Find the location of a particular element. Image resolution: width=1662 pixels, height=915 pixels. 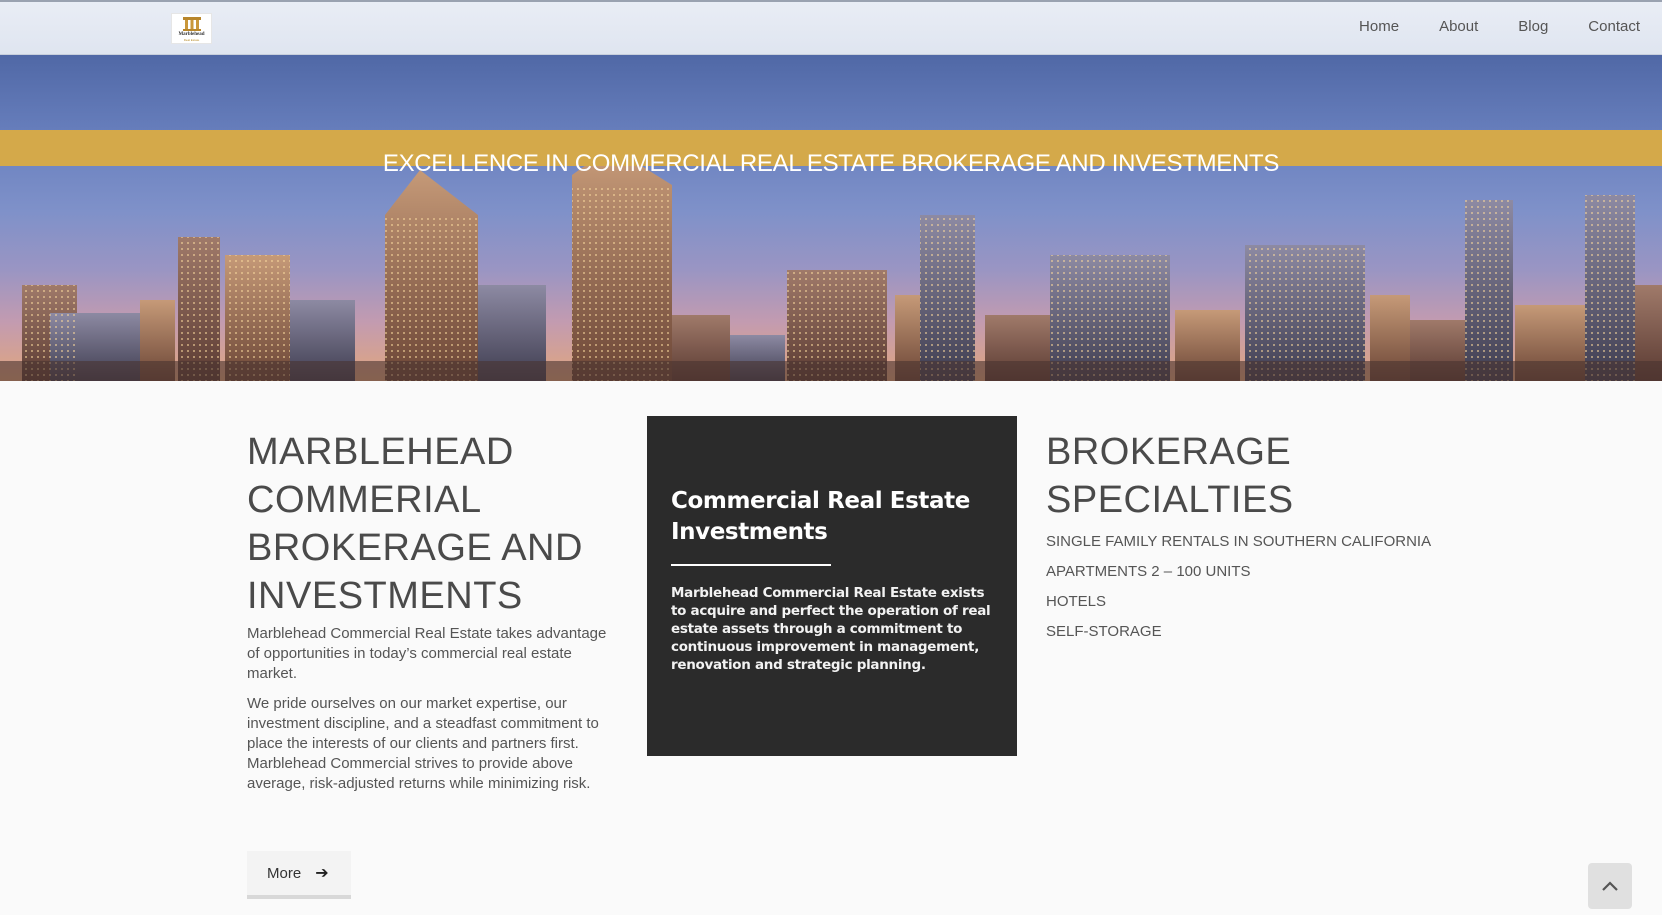

logo-subtext: Real Estate is located at coordinates (191, 40).